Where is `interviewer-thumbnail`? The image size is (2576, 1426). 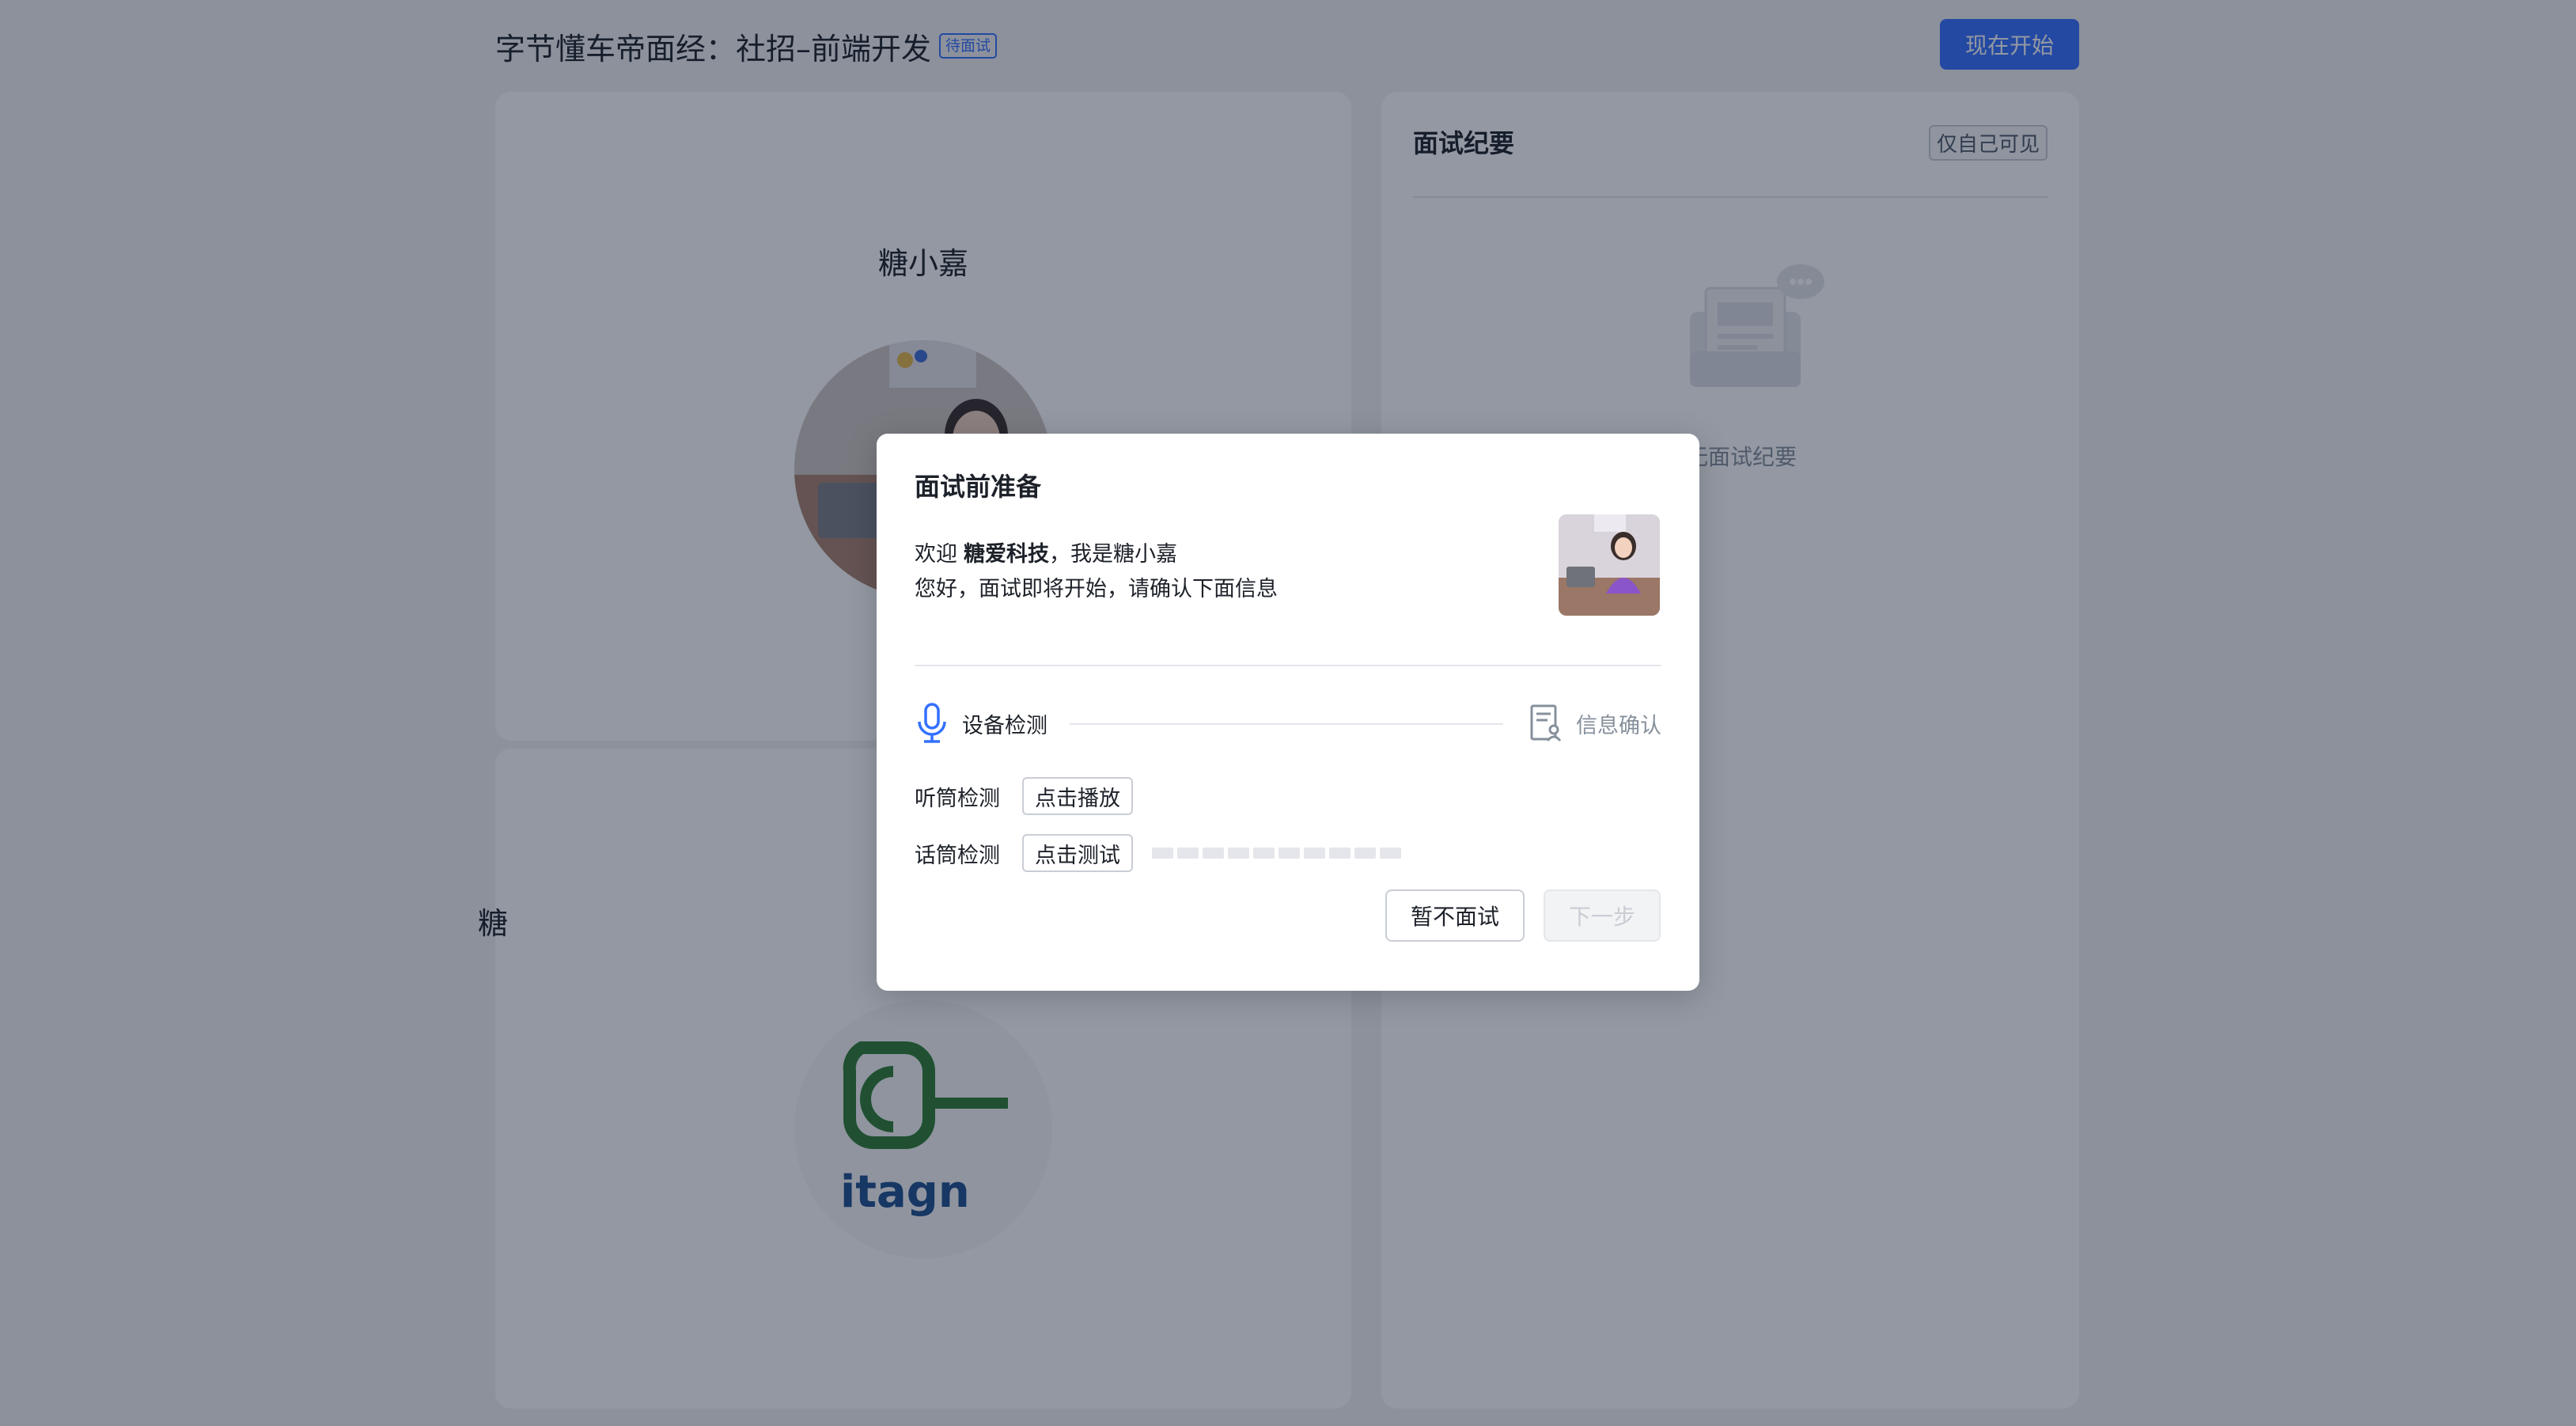 interviewer-thumbnail is located at coordinates (1609, 565).